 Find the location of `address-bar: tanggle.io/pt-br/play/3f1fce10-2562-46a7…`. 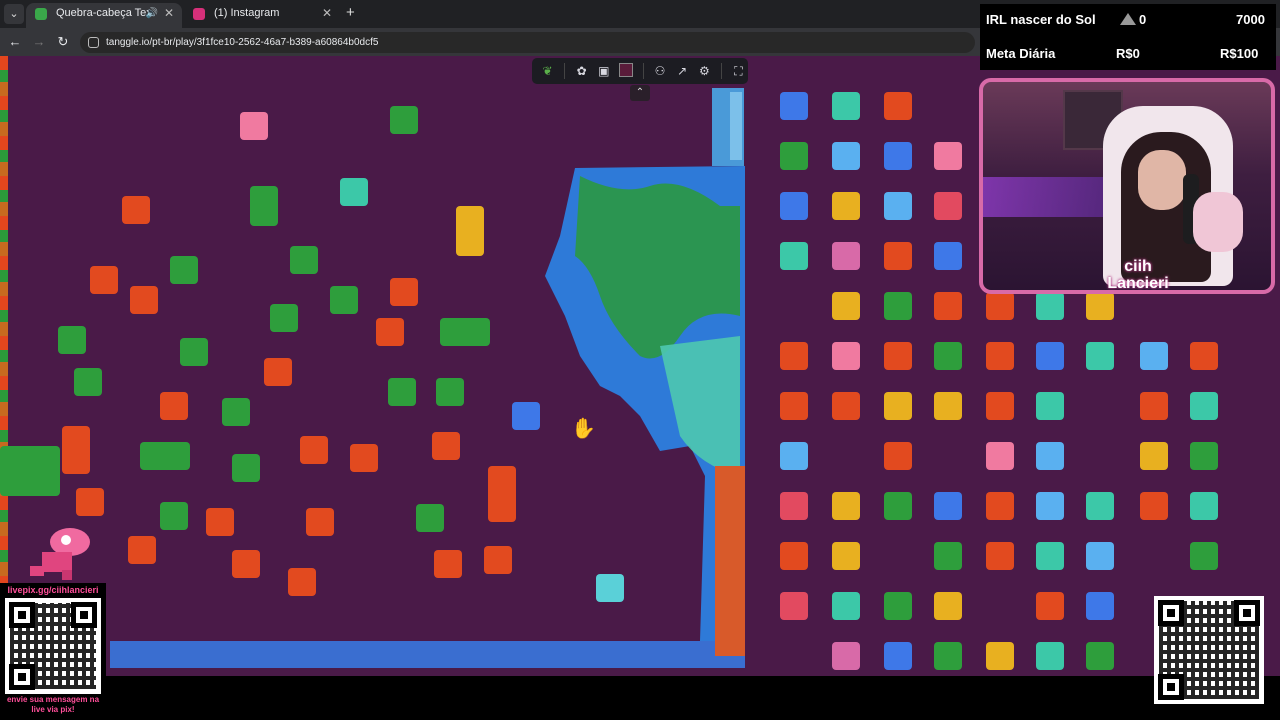

address-bar: tanggle.io/pt-br/play/3f1fce10-2562-46a7… is located at coordinates (527, 42).